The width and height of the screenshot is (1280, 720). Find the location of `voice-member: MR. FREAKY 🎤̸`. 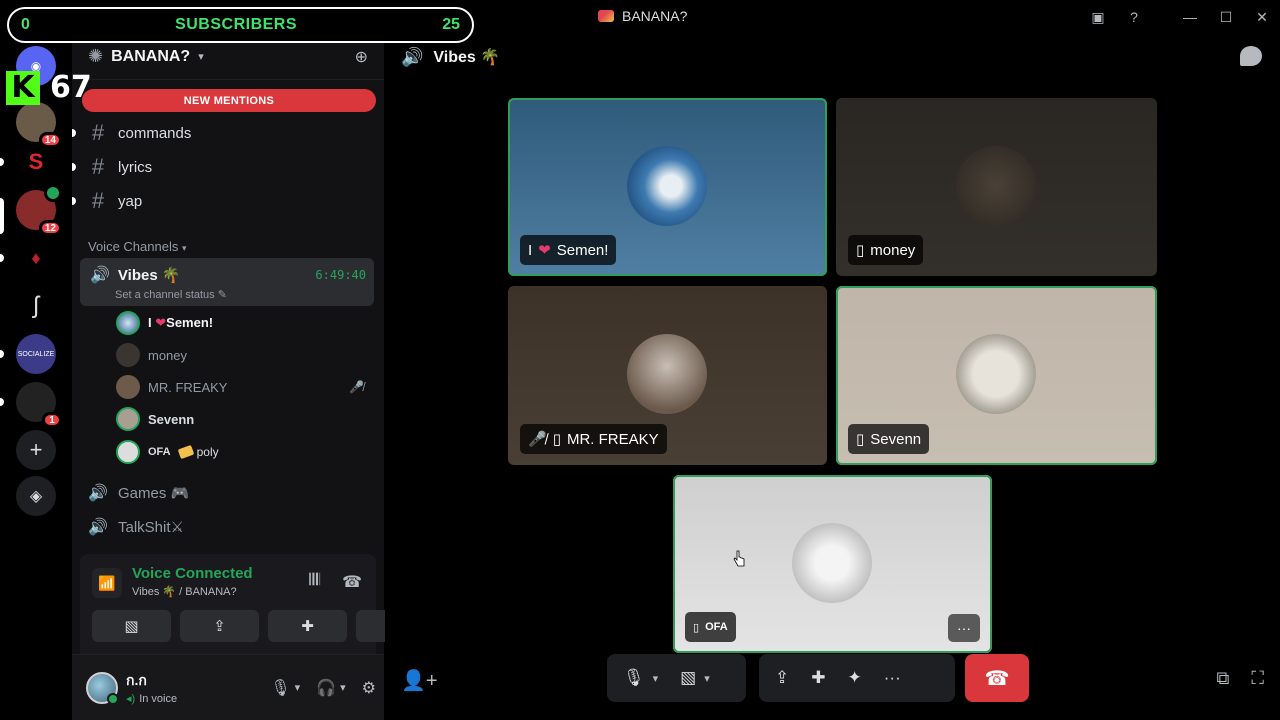

voice-member: MR. FREAKY 🎤̸ is located at coordinates (245, 387).